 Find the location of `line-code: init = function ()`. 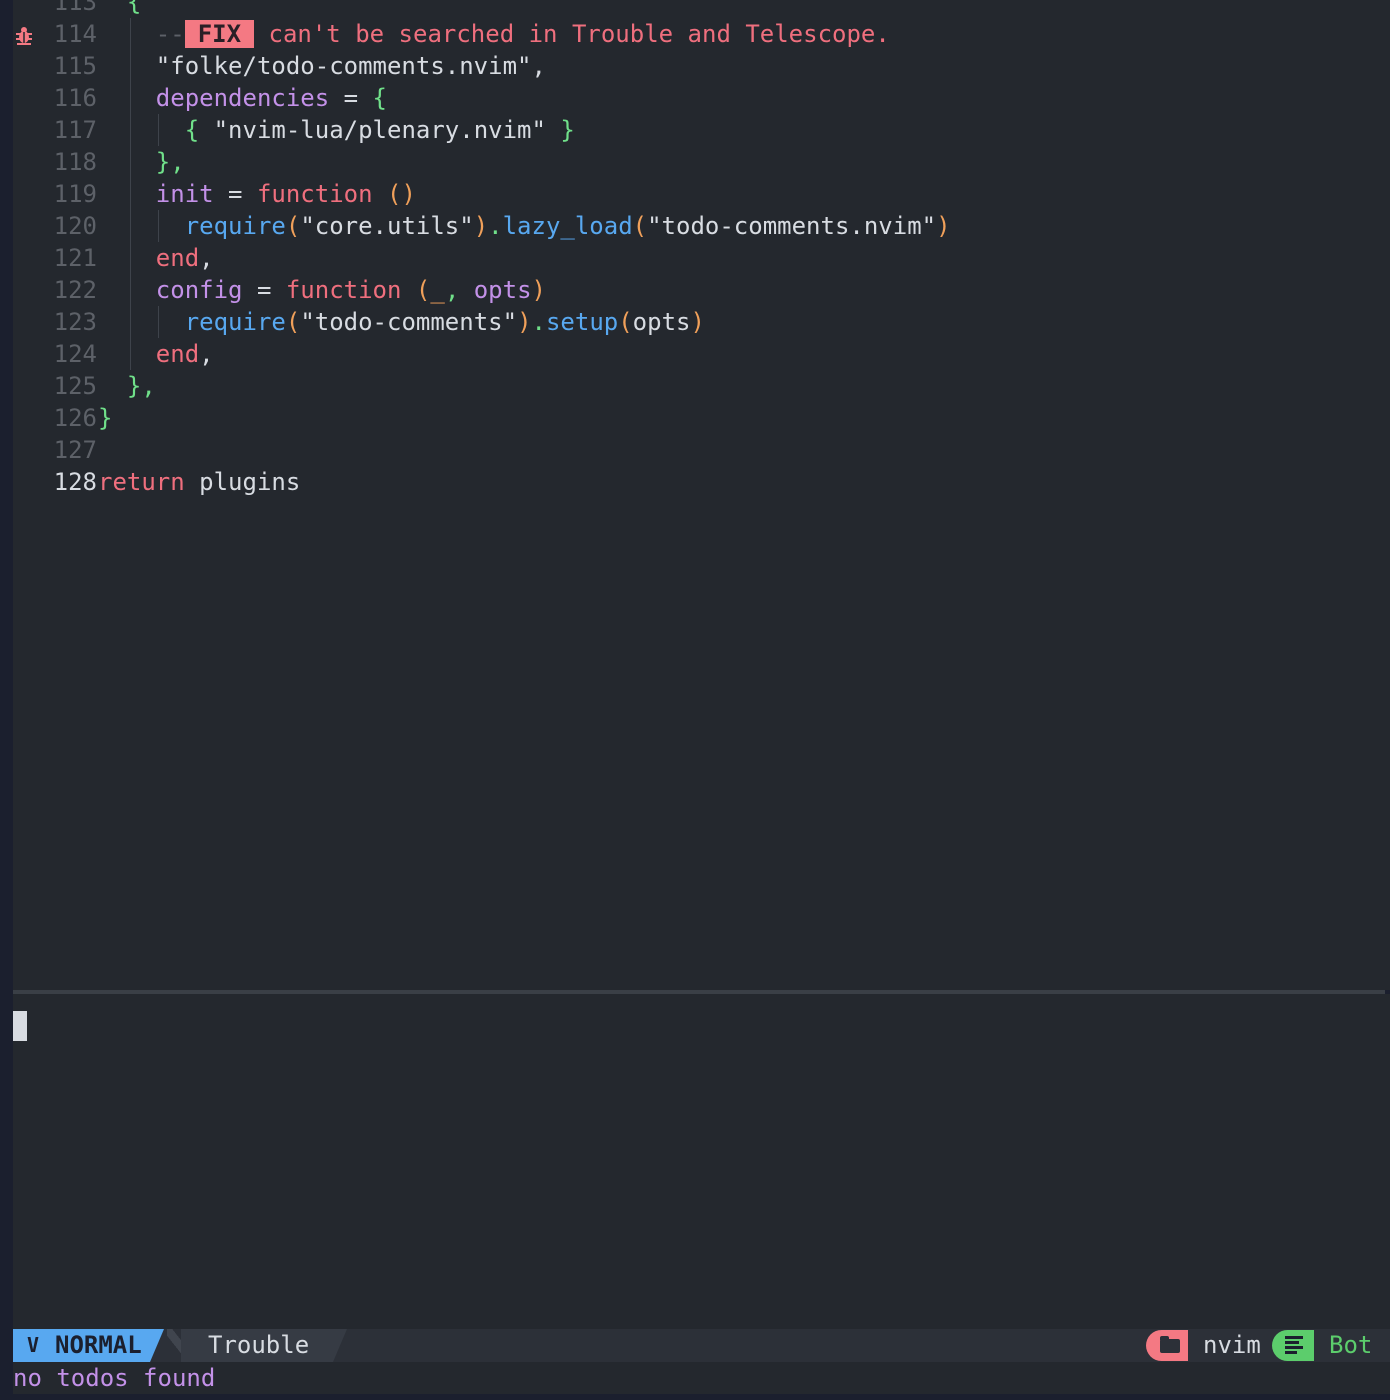

line-code: init = function () is located at coordinates (257, 194).